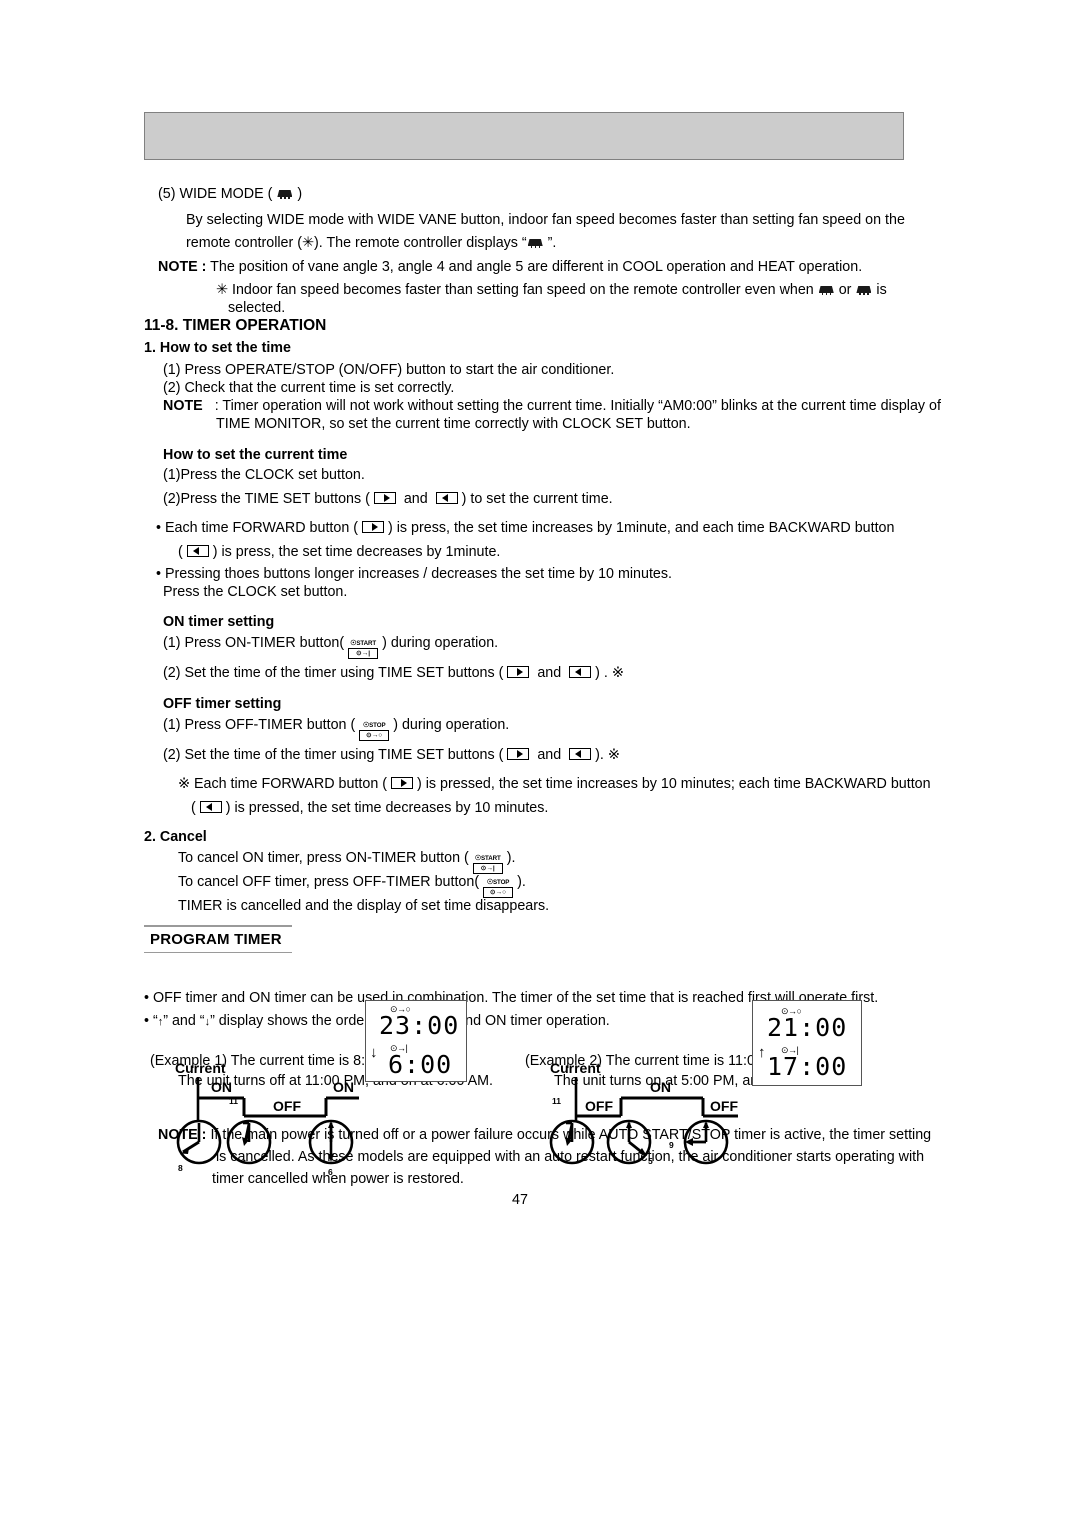 The image size is (1080, 1531). Describe the element at coordinates (218, 952) in the screenshot. I see `rule-bottom` at that location.